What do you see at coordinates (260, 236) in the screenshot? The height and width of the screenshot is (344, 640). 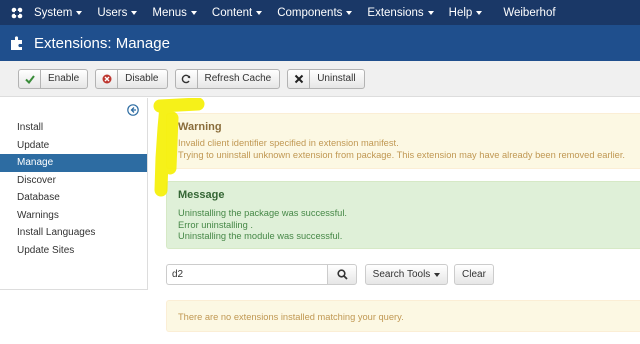 I see `message-line: Uninstalling the module was successful.` at bounding box center [260, 236].